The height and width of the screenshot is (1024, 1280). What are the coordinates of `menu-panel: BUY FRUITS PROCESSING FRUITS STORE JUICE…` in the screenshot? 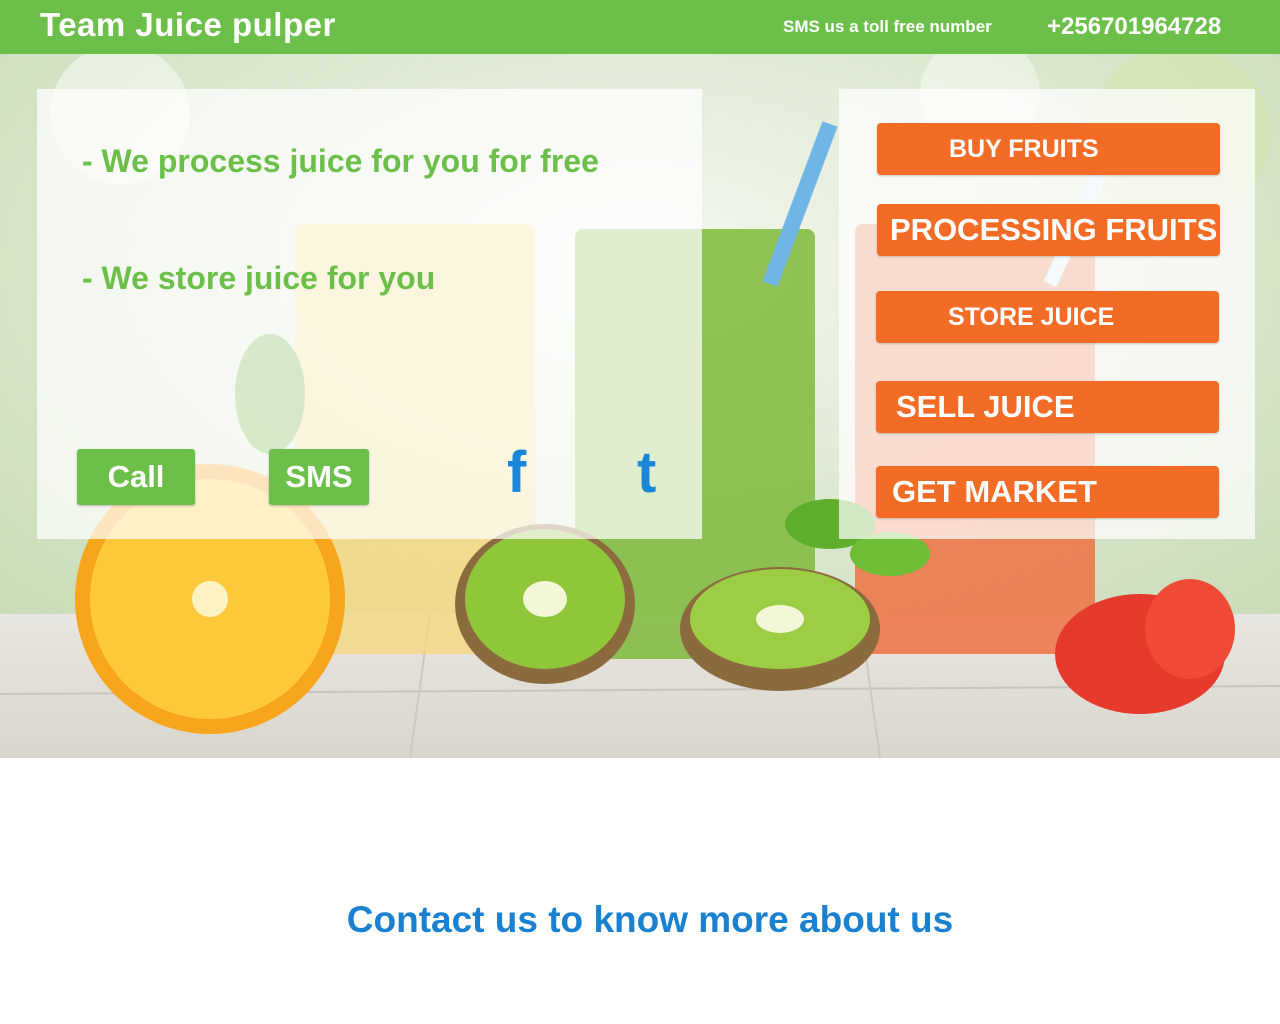 It's located at (1047, 314).